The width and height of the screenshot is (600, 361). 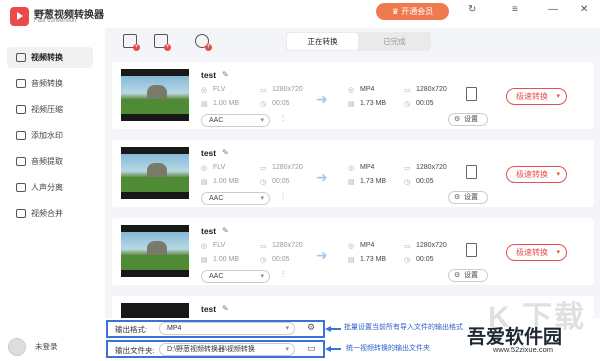 I want to click on merge-icon, so click(x=21, y=213).